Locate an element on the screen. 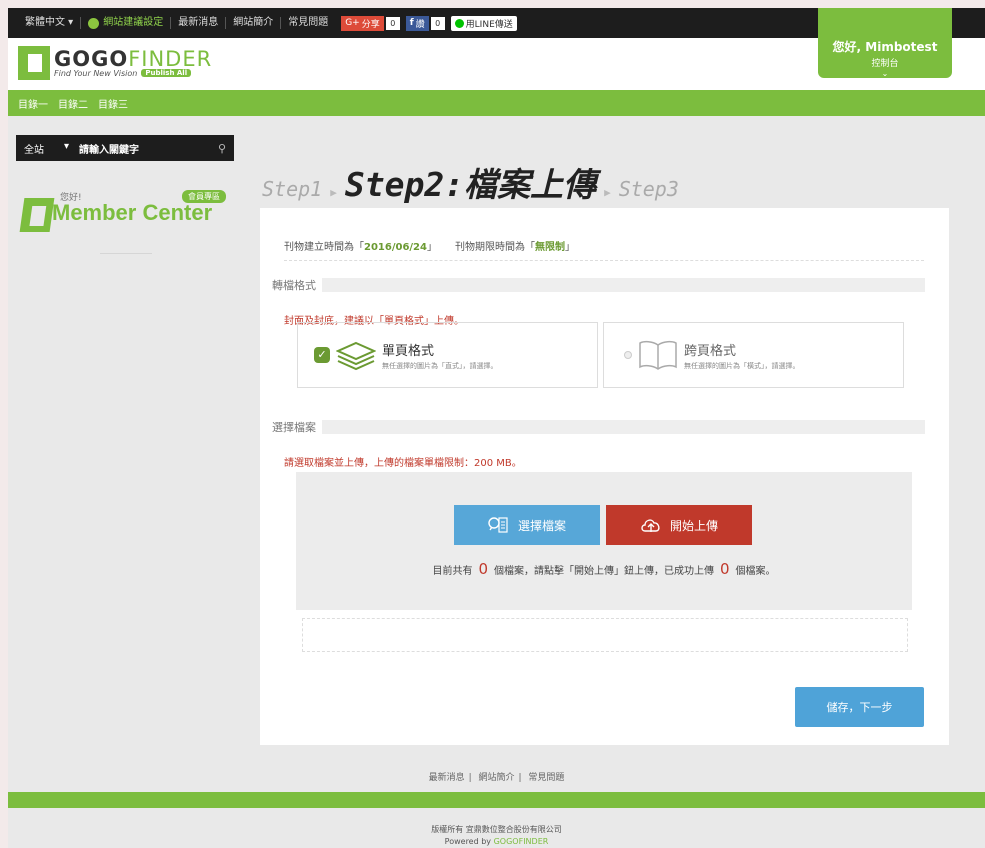 The image size is (985, 848). nav-item-2: 目錄二 is located at coordinates (73, 103).